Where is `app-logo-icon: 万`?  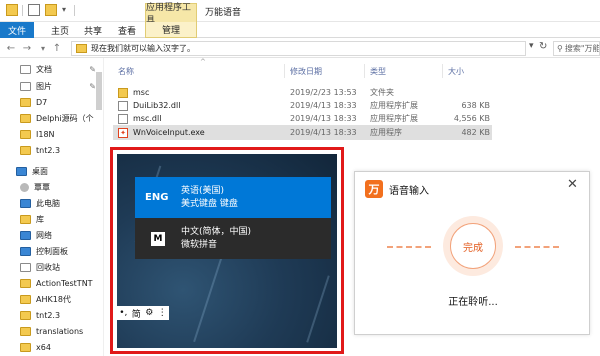 app-logo-icon: 万 is located at coordinates (374, 189).